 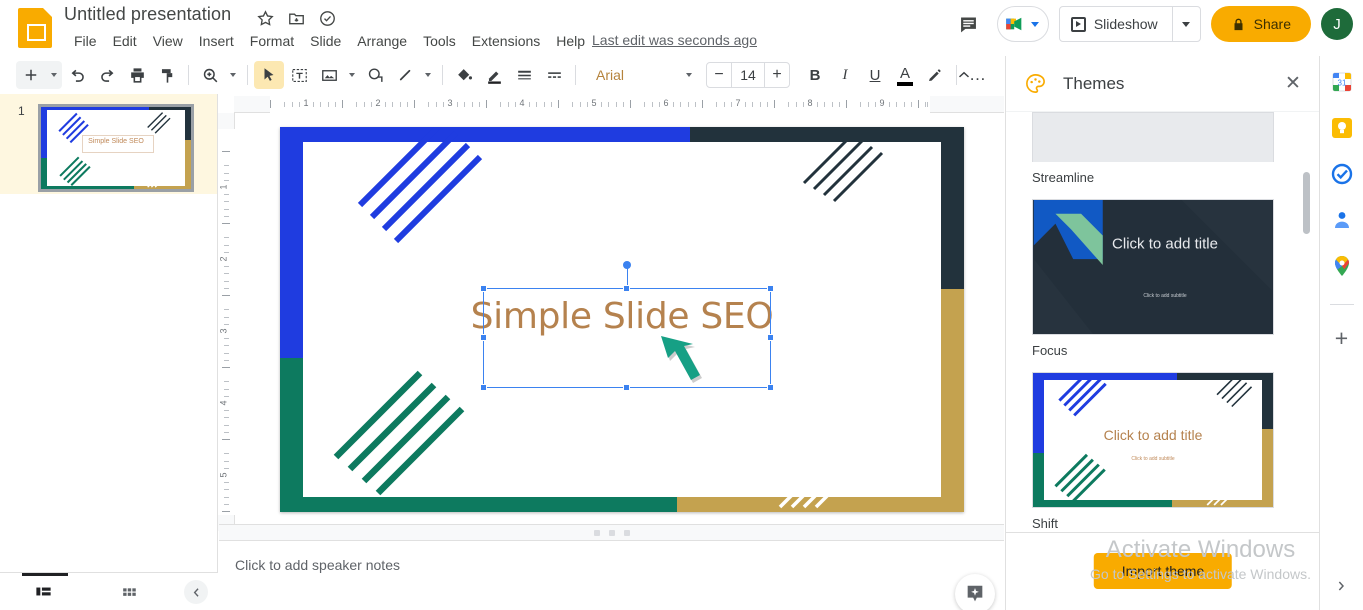 What do you see at coordinates (626, 288) in the screenshot?
I see `resize-handle-top-center` at bounding box center [626, 288].